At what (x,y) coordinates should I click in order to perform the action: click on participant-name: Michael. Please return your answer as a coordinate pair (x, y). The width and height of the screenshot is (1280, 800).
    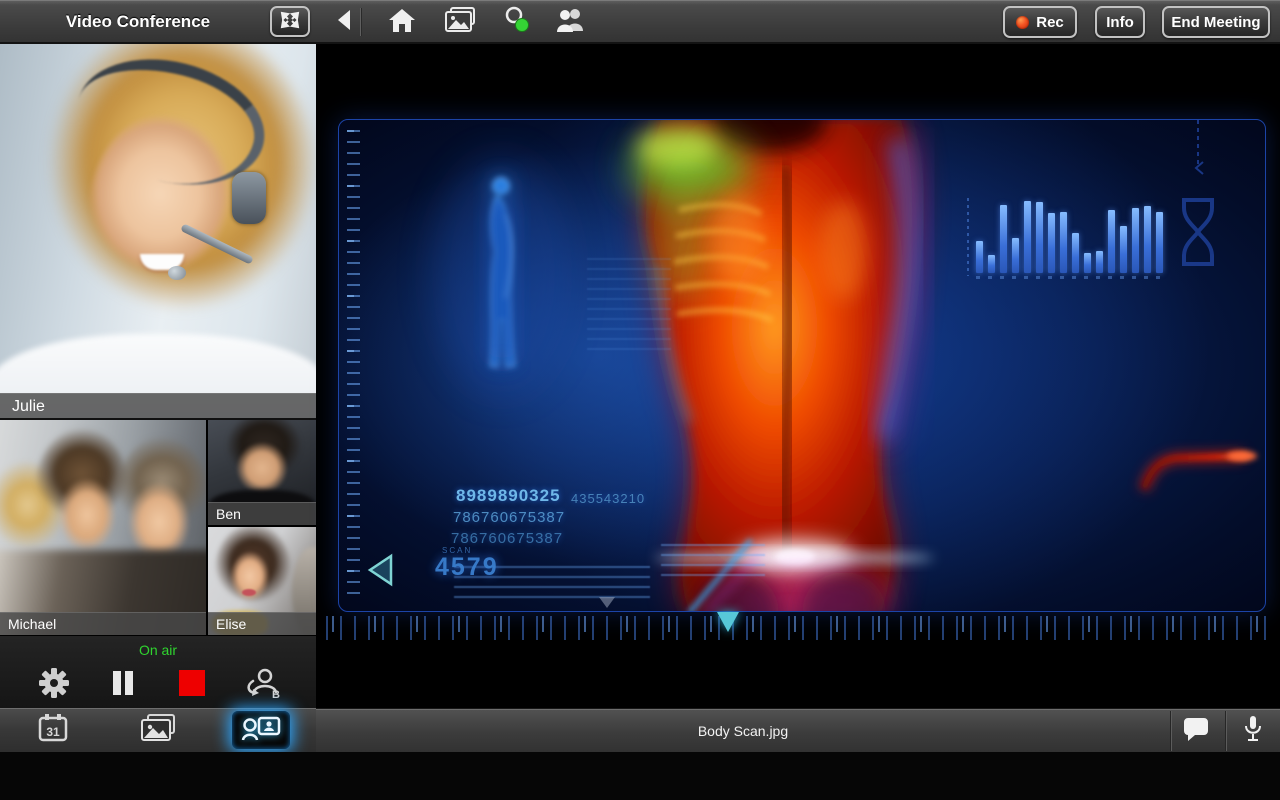
    Looking at the image, I should click on (32, 624).